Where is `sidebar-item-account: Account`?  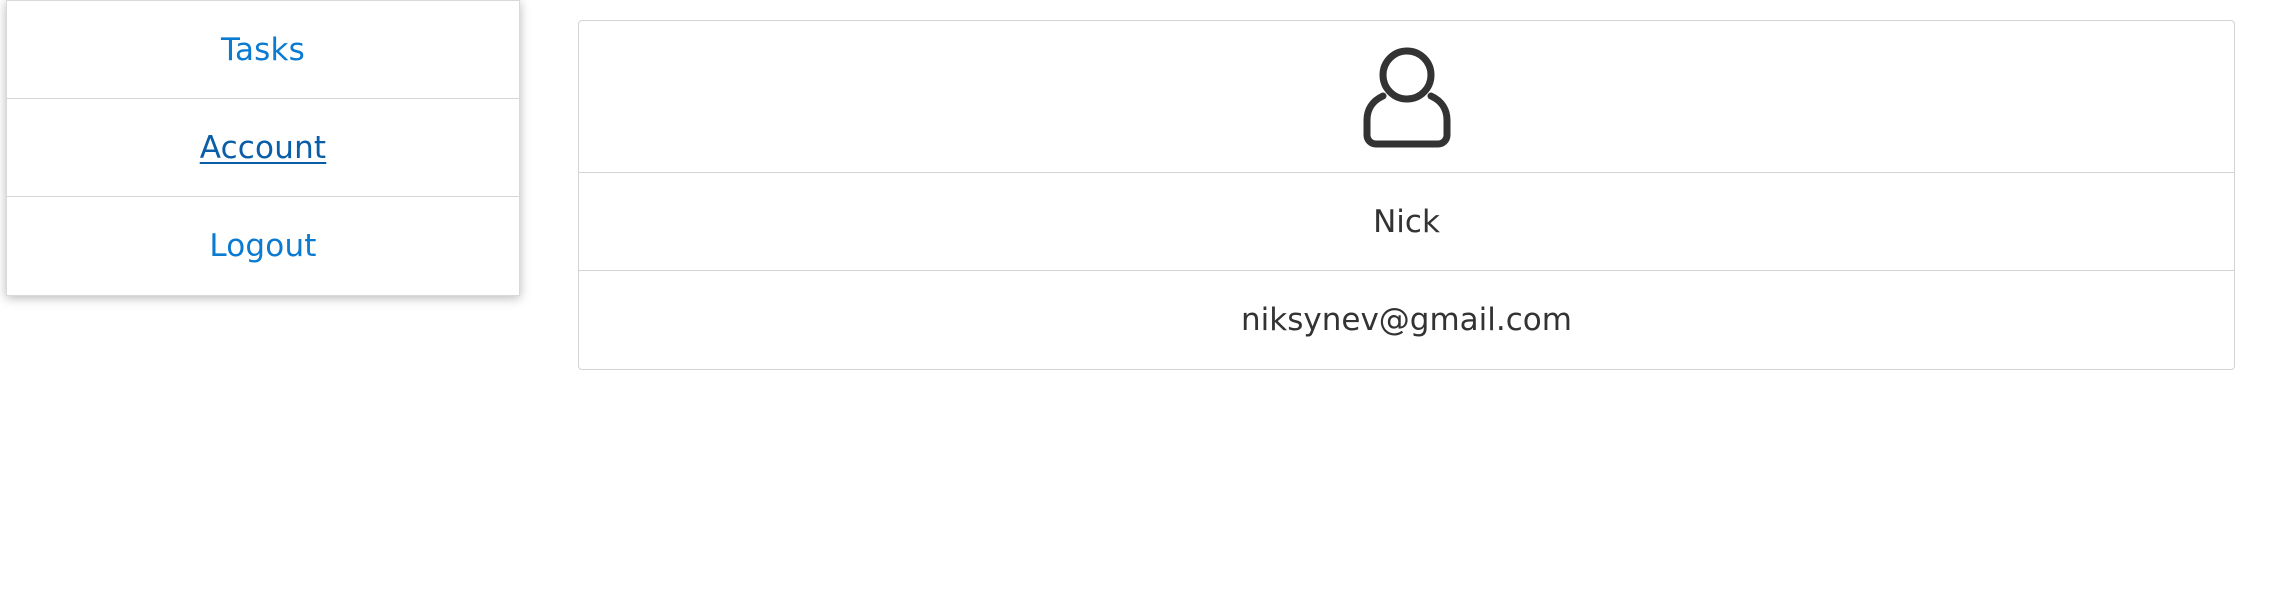
sidebar-item-account: Account is located at coordinates (263, 148).